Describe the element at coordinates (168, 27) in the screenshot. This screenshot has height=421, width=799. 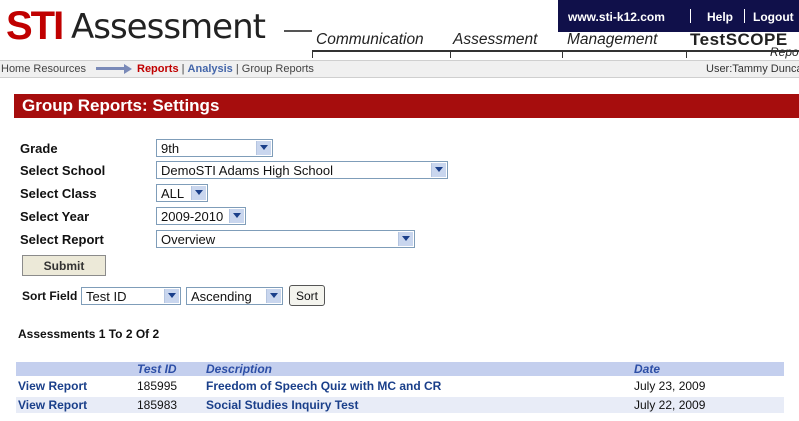
I see `logo-assessment: Assessment` at that location.